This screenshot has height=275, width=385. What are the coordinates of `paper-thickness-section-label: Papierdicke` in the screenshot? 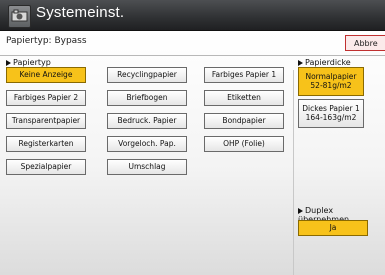 It's located at (324, 62).